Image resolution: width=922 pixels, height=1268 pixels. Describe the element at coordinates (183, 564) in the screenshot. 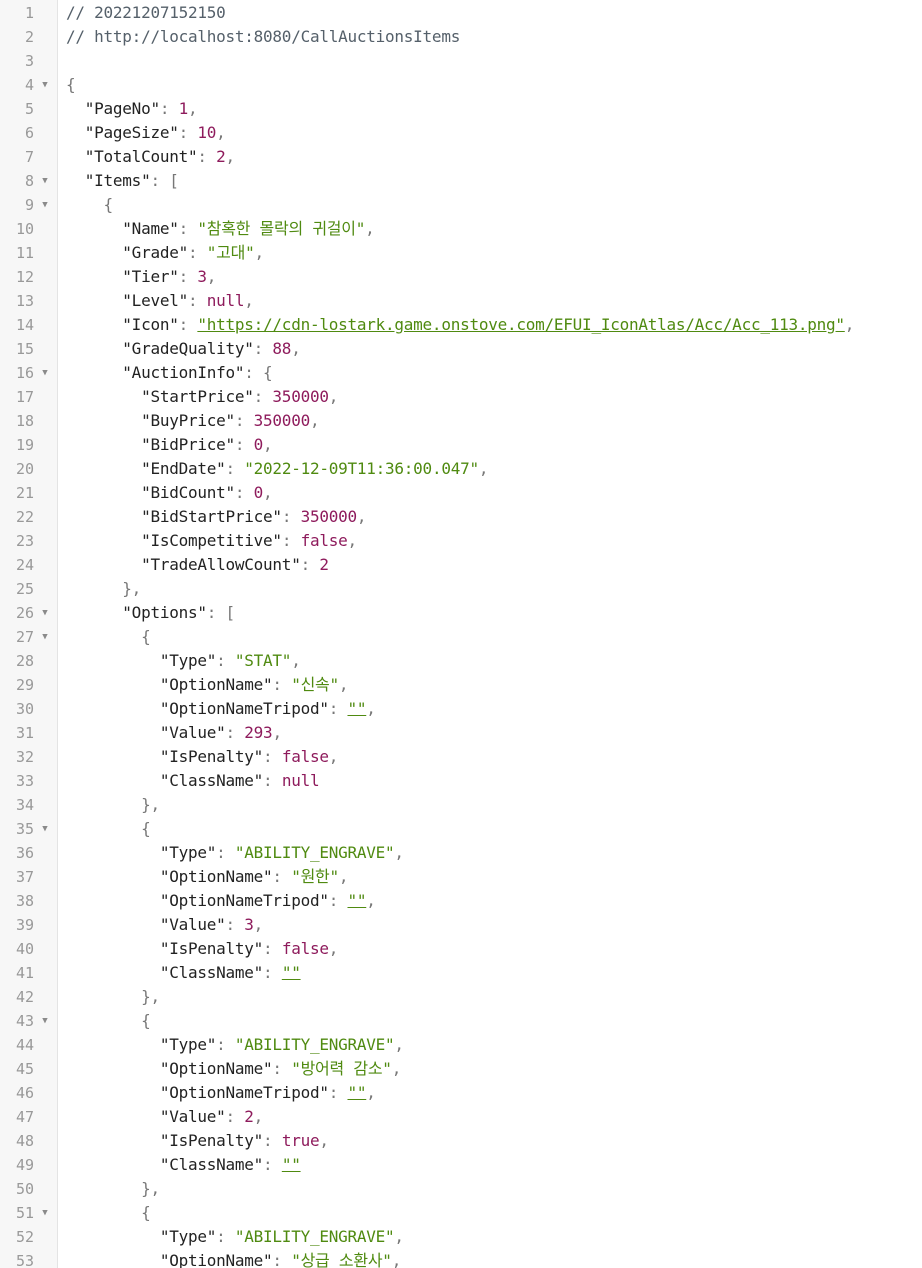

I see `json-key: "TradeAllowCount"` at that location.